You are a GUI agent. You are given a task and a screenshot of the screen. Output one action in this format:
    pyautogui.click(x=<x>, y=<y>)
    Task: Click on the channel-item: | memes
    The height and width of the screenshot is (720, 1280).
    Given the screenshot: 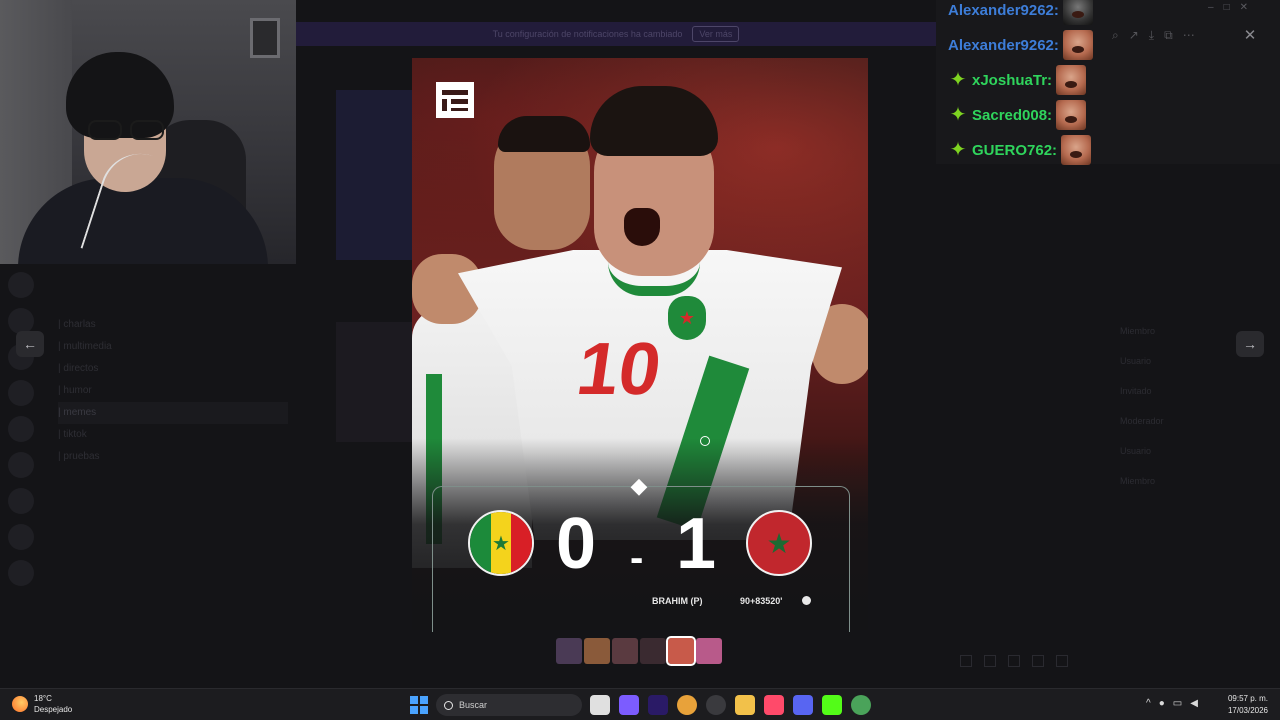 What is the action you would take?
    pyautogui.click(x=173, y=413)
    